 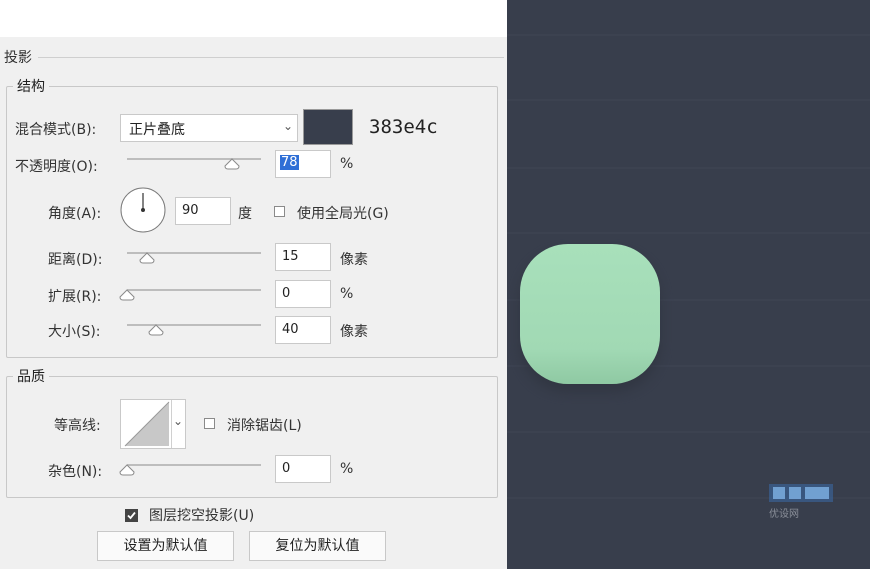 What do you see at coordinates (202, 516) in the screenshot?
I see `knockout-label: 图层挖空投影(U)` at bounding box center [202, 516].